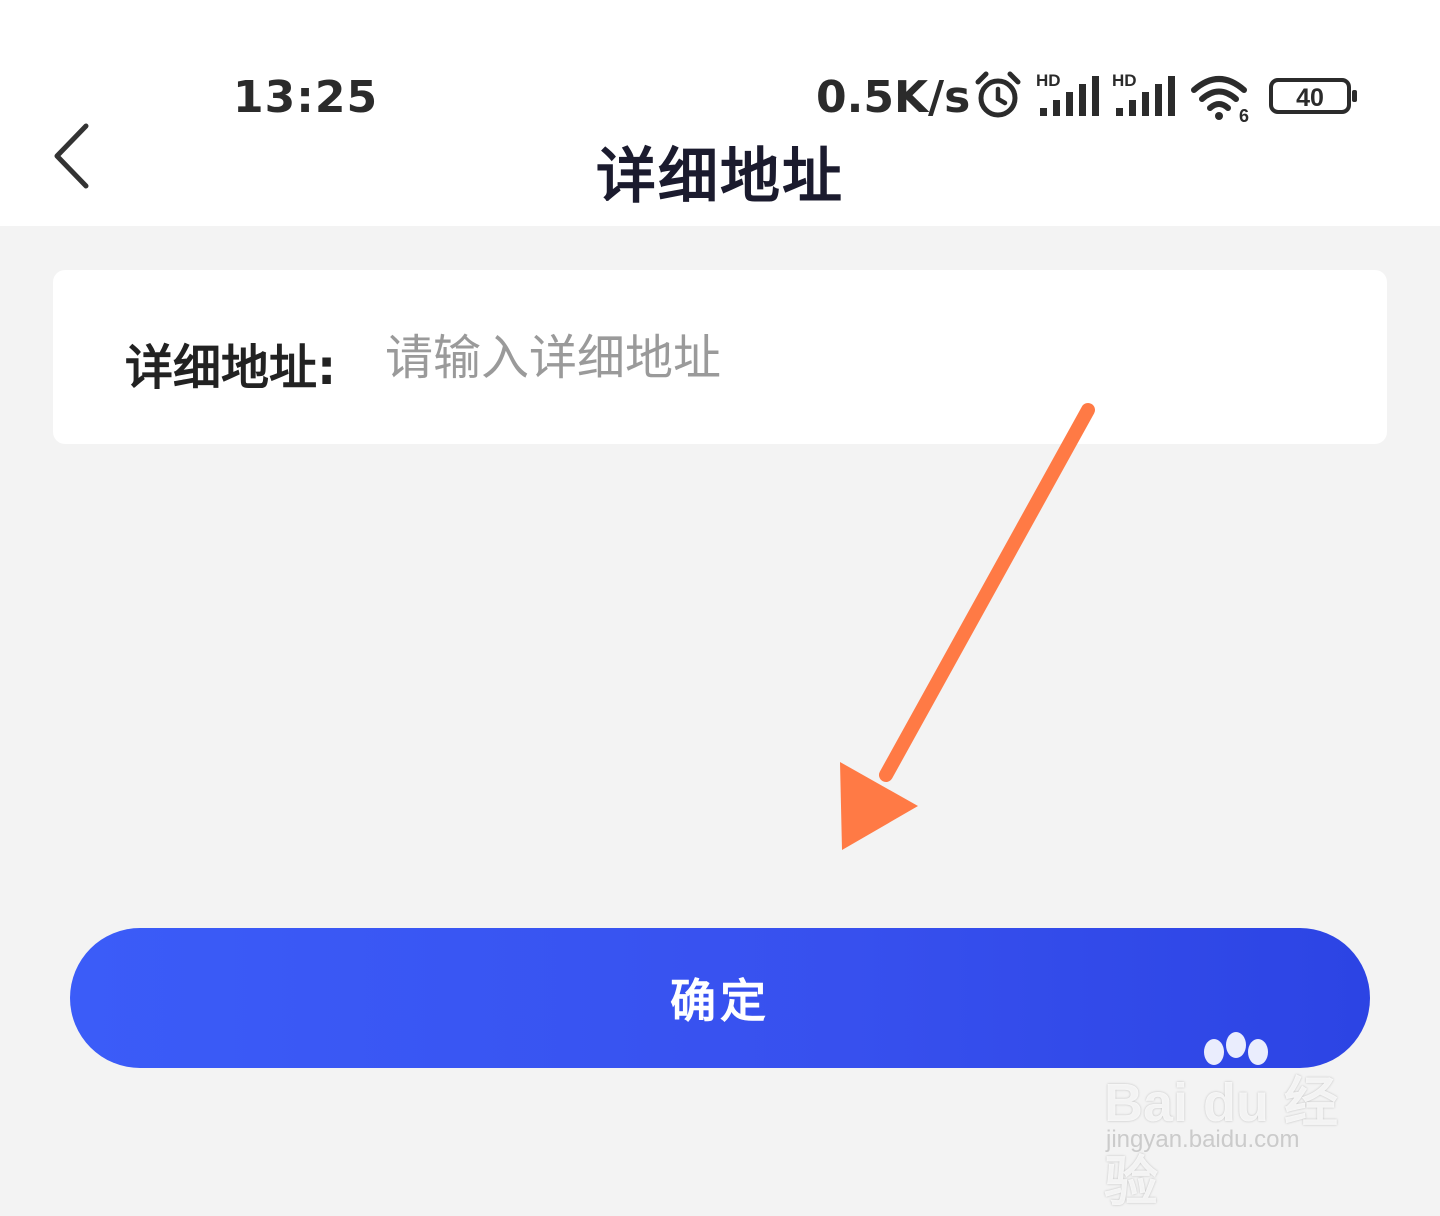 This screenshot has width=1440, height=1216. Describe the element at coordinates (1220, 100) in the screenshot. I see `wifi-icon: 6` at that location.